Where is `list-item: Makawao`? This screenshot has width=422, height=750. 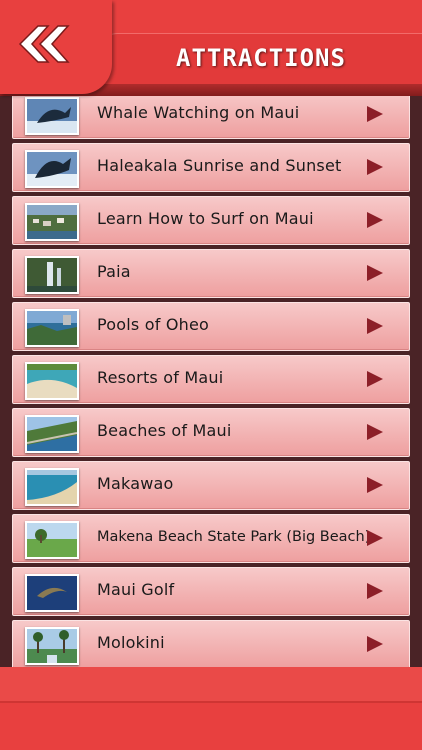
list-item: Makawao is located at coordinates (211, 485).